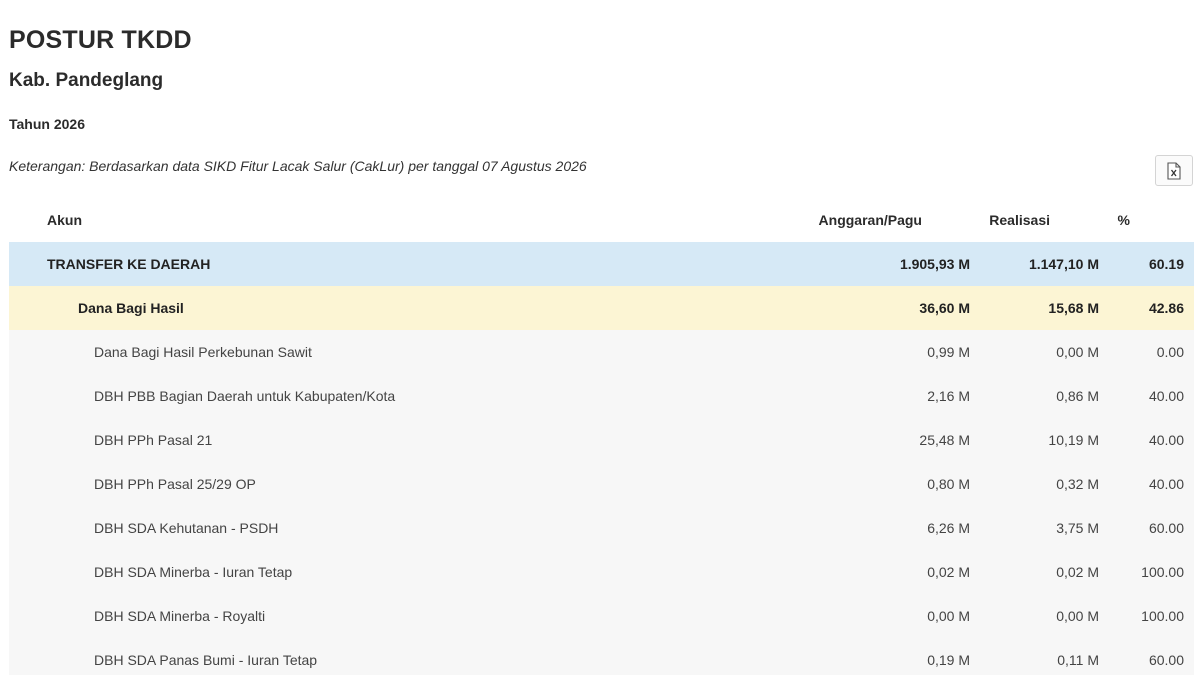 Image resolution: width=1200 pixels, height=675 pixels. Describe the element at coordinates (1077, 484) in the screenshot. I see `row-realisasi: 0,32 M` at that location.